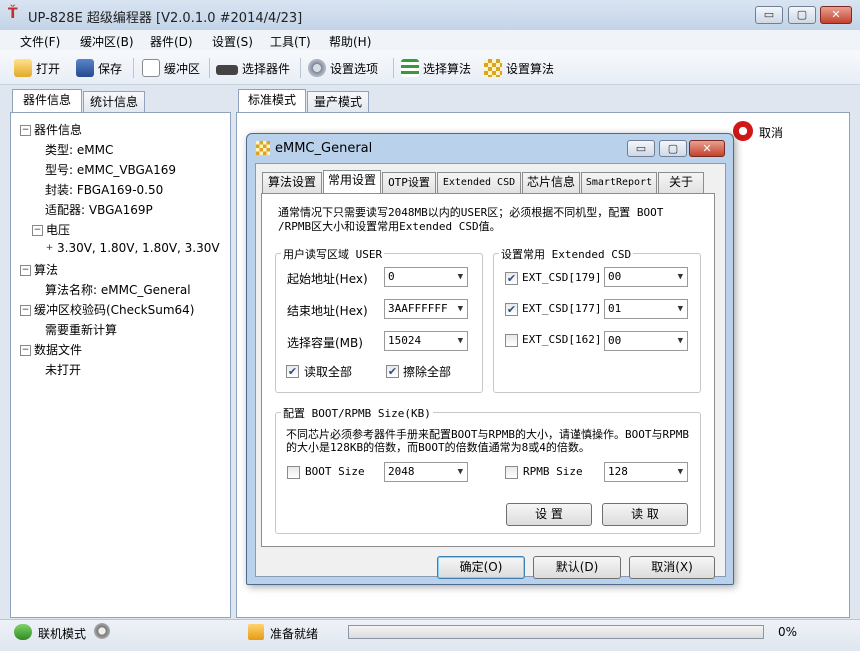 This screenshot has height=651, width=860. I want to click on select-device-button: 选择器件, so click(253, 68).